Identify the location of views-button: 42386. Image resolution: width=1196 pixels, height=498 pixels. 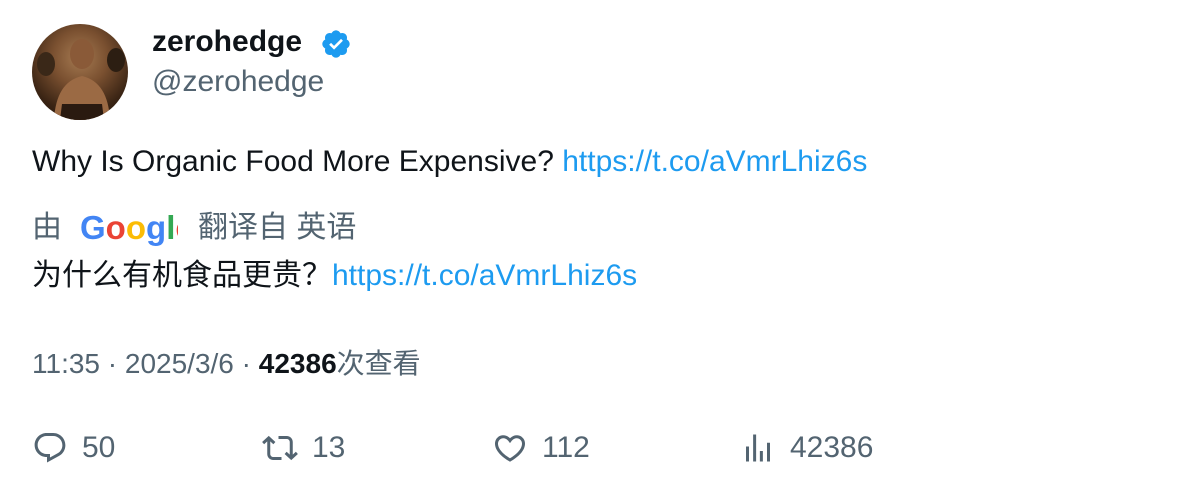
(806, 448).